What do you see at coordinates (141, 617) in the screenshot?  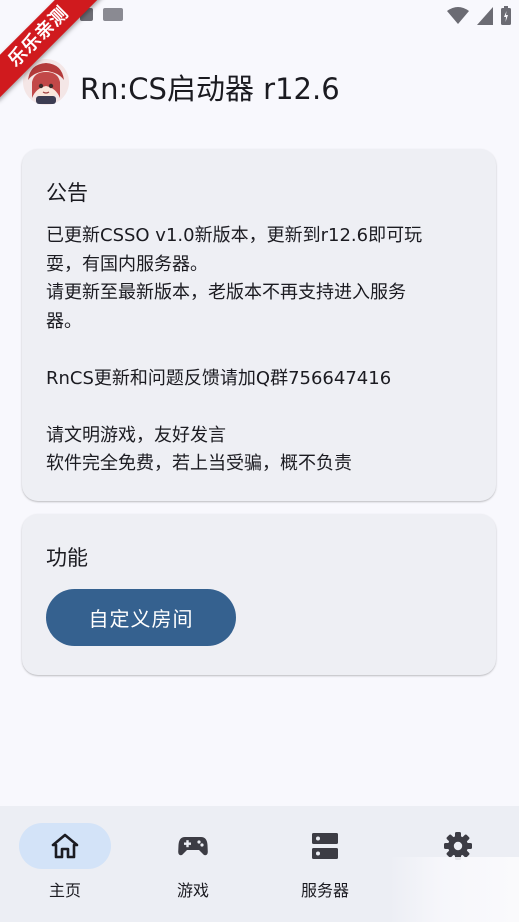 I see `custom-room-button: 自定义房间` at bounding box center [141, 617].